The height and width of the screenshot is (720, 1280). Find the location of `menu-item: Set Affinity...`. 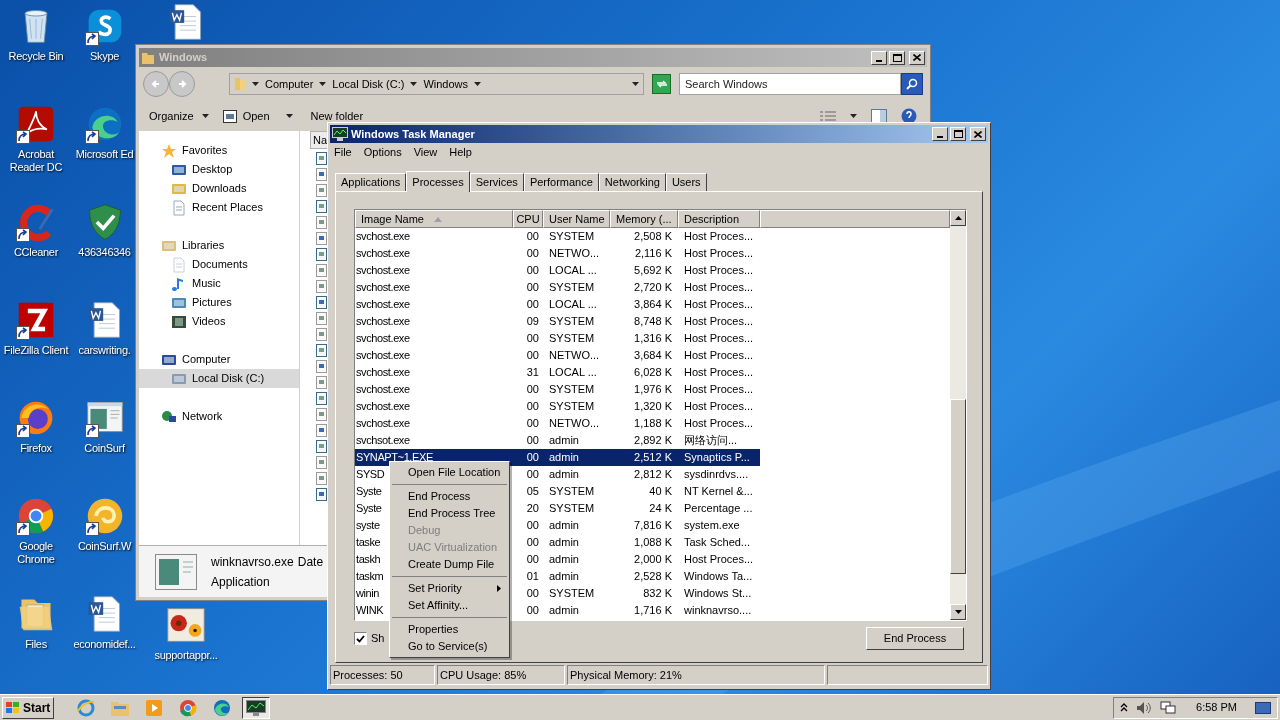

menu-item: Set Affinity... is located at coordinates (449, 605).